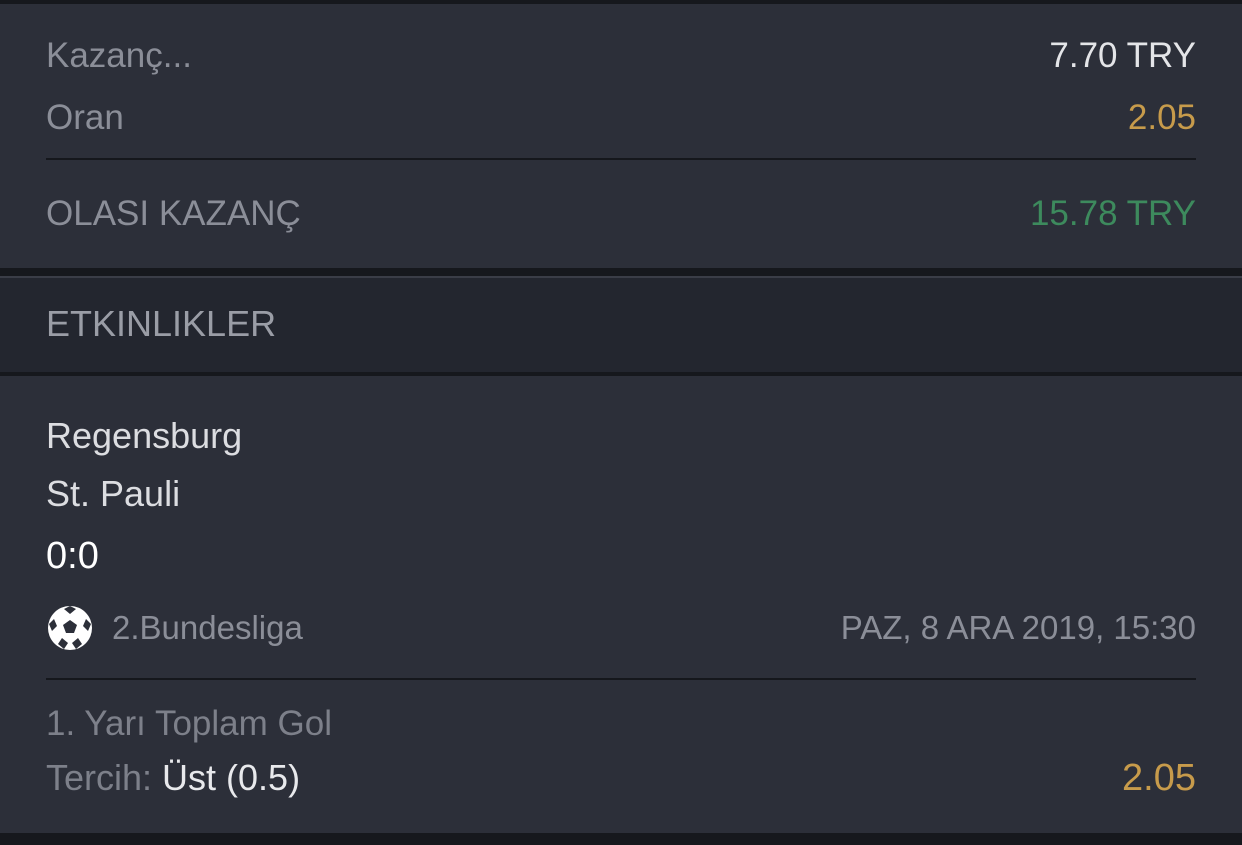  Describe the element at coordinates (621, 324) in the screenshot. I see `events-section-header: ETKINLIKLER` at that location.